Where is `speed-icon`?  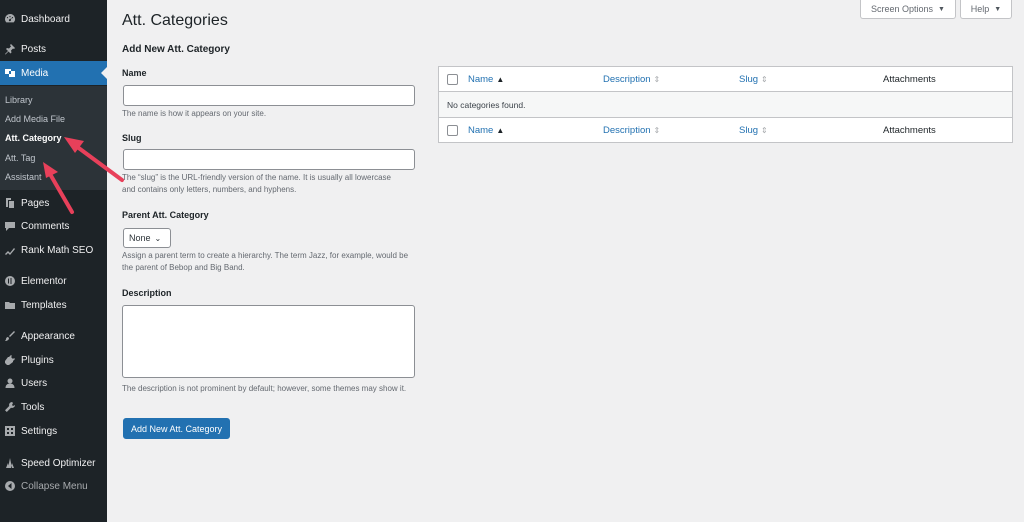 speed-icon is located at coordinates (10, 463).